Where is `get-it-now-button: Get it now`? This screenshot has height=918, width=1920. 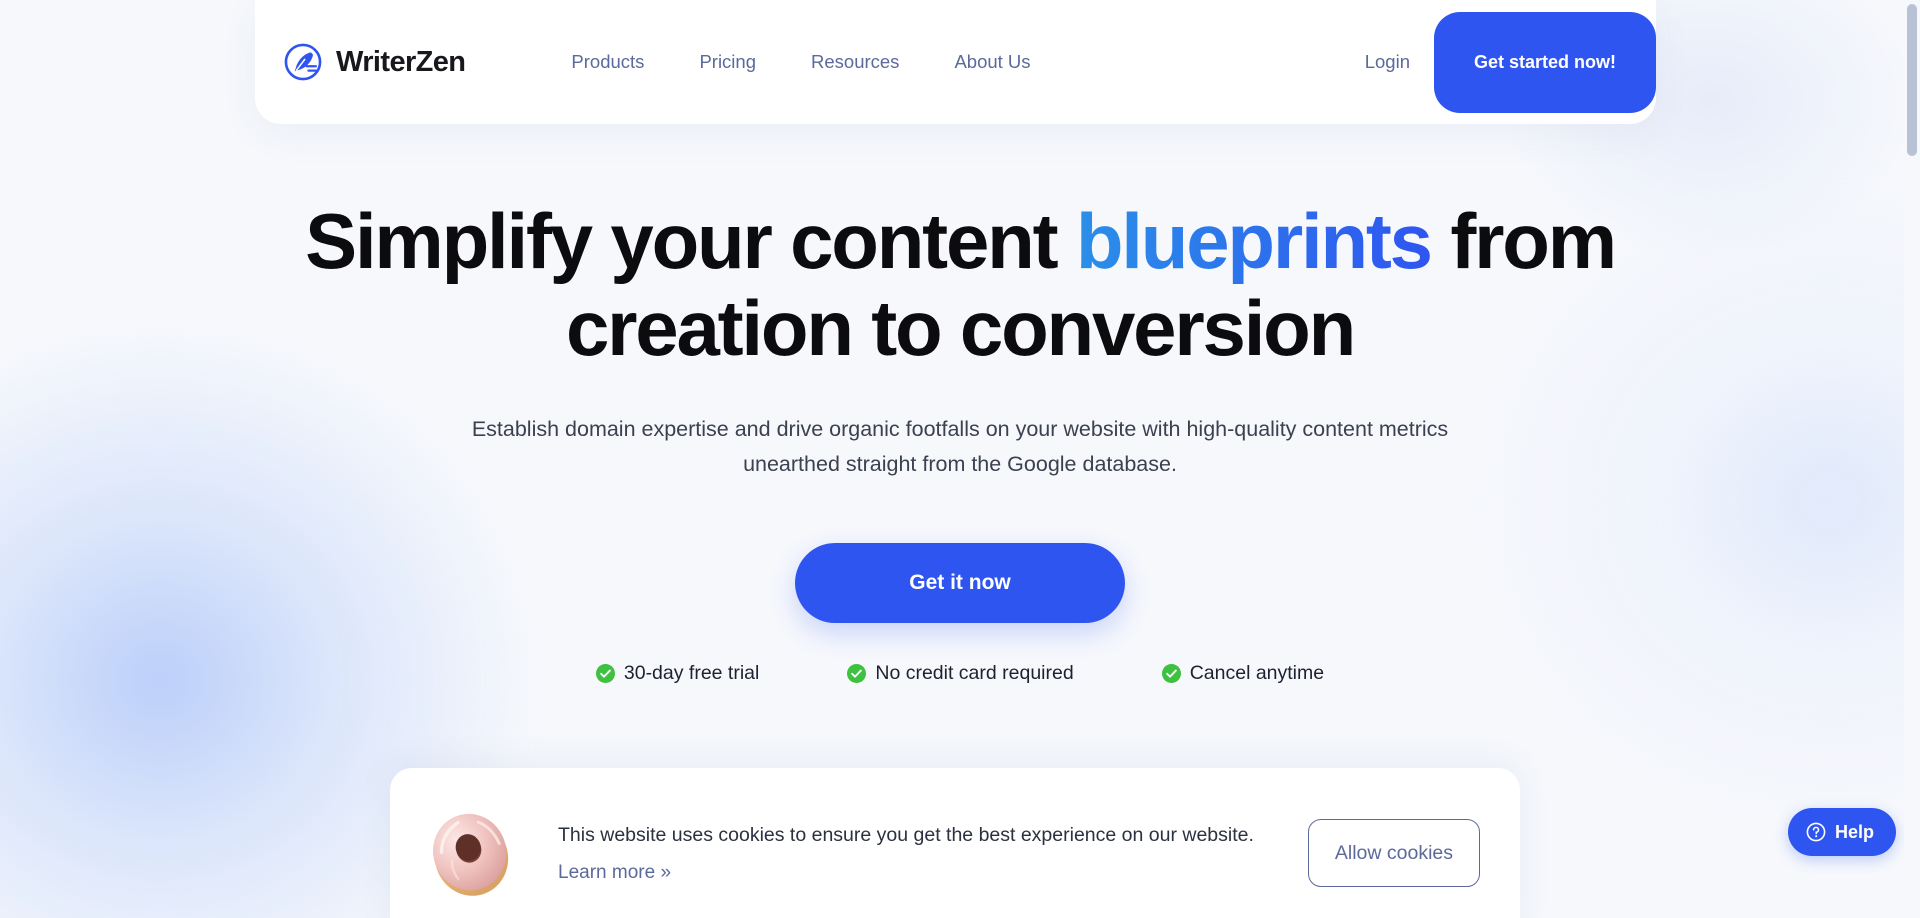 get-it-now-button: Get it now is located at coordinates (960, 583).